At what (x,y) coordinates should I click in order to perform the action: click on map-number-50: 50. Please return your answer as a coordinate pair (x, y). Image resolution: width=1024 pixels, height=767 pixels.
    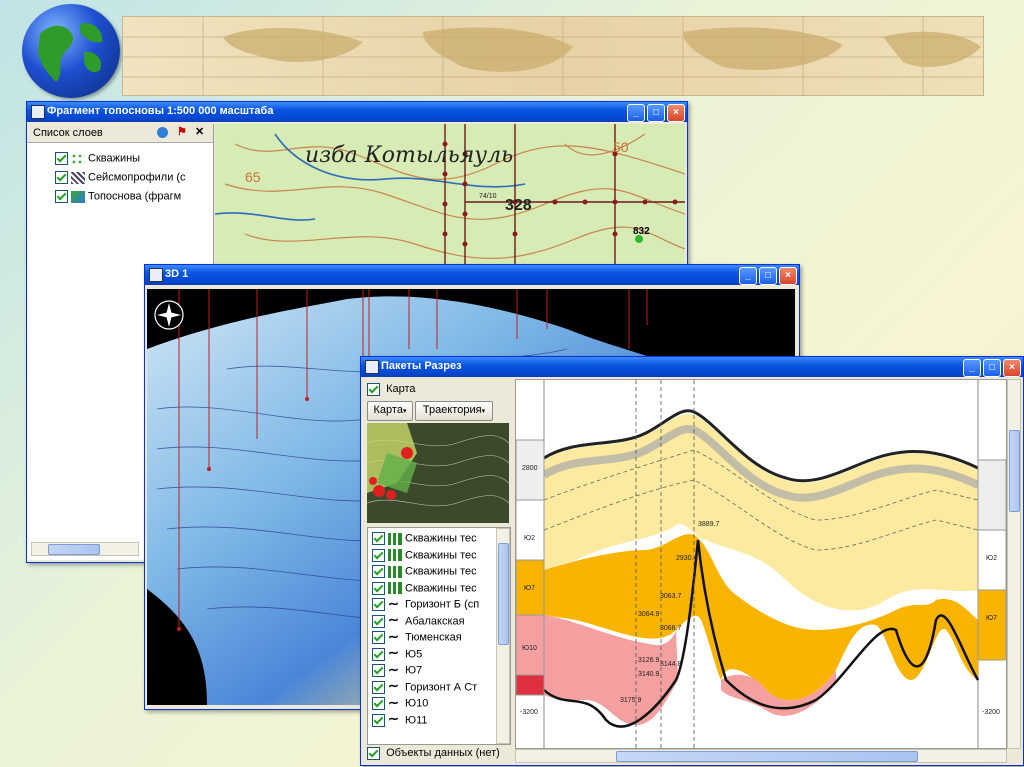
    Looking at the image, I should click on (621, 147).